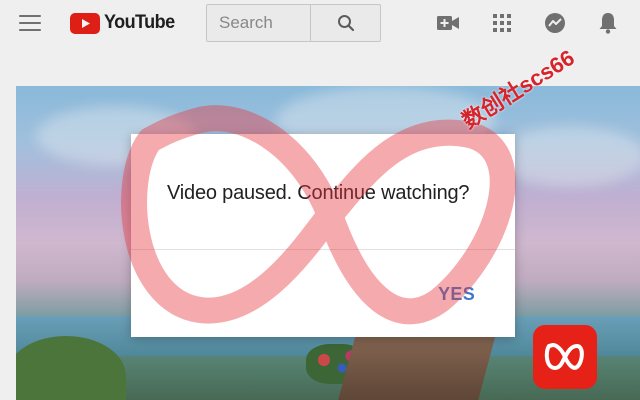  What do you see at coordinates (323, 249) in the screenshot?
I see `dialog-divider` at bounding box center [323, 249].